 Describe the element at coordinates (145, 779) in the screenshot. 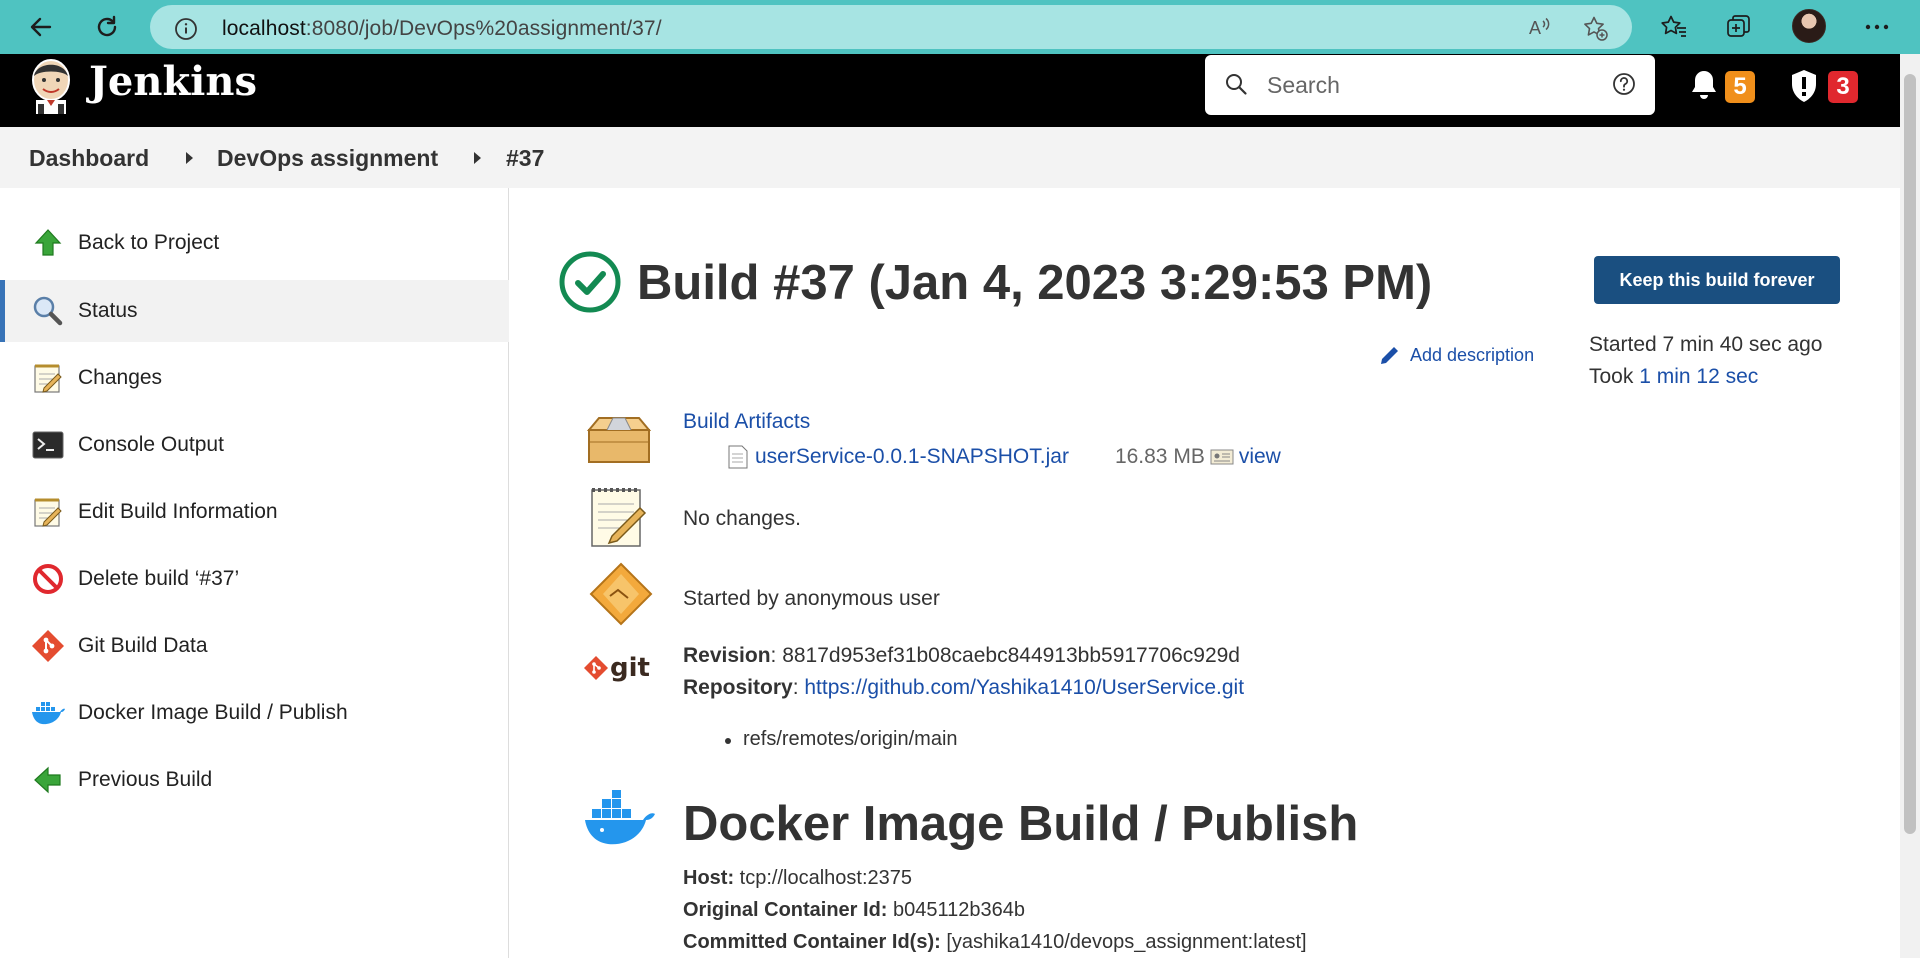

I see `sidebar-item-label: Previous Build` at that location.